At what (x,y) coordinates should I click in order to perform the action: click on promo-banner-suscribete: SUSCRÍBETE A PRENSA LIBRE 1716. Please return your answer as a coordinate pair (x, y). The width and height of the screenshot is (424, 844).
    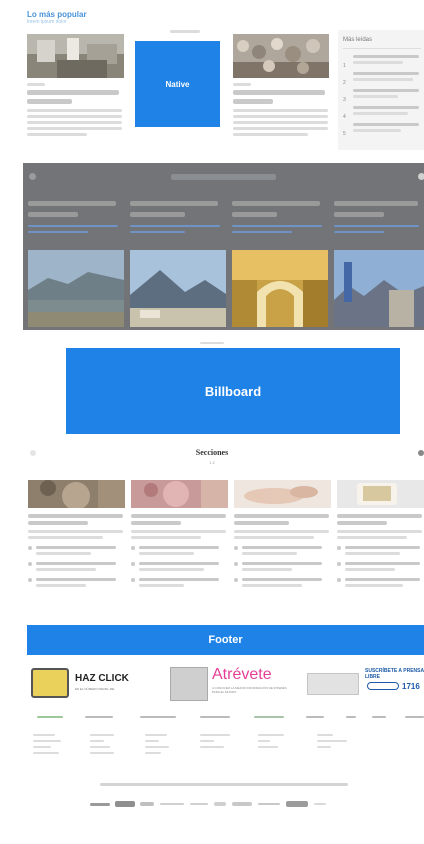
    Looking at the image, I should click on (365, 687).